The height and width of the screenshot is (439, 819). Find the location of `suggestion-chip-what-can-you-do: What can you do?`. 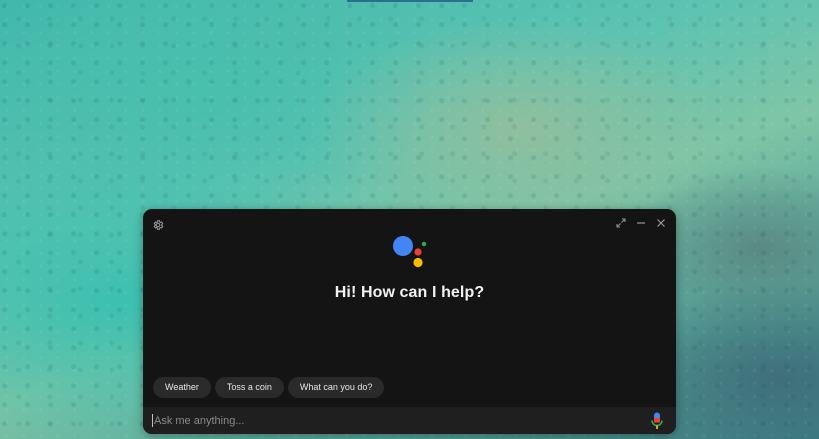

suggestion-chip-what-can-you-do: What can you do? is located at coordinates (336, 387).